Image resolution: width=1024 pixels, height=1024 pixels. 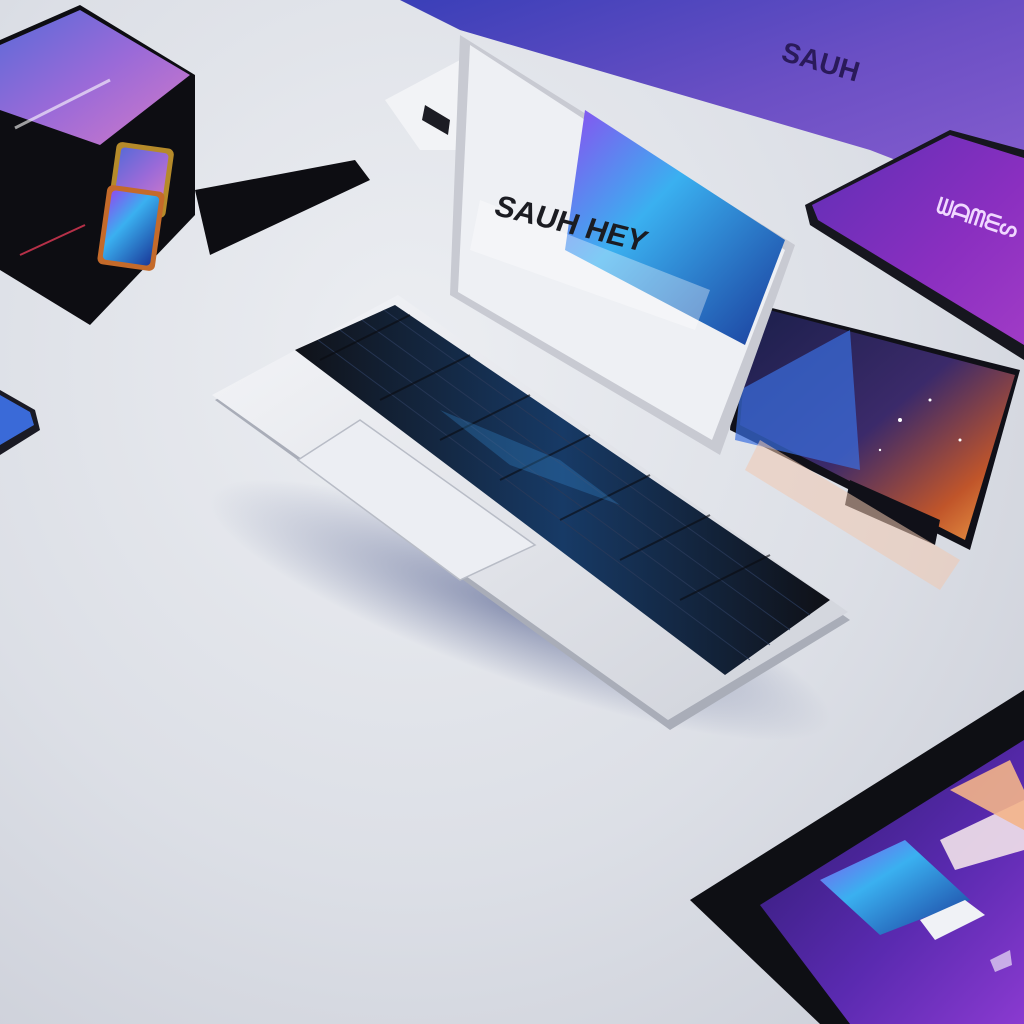 I want to click on galaxy-monitor, so click(x=875, y=445).